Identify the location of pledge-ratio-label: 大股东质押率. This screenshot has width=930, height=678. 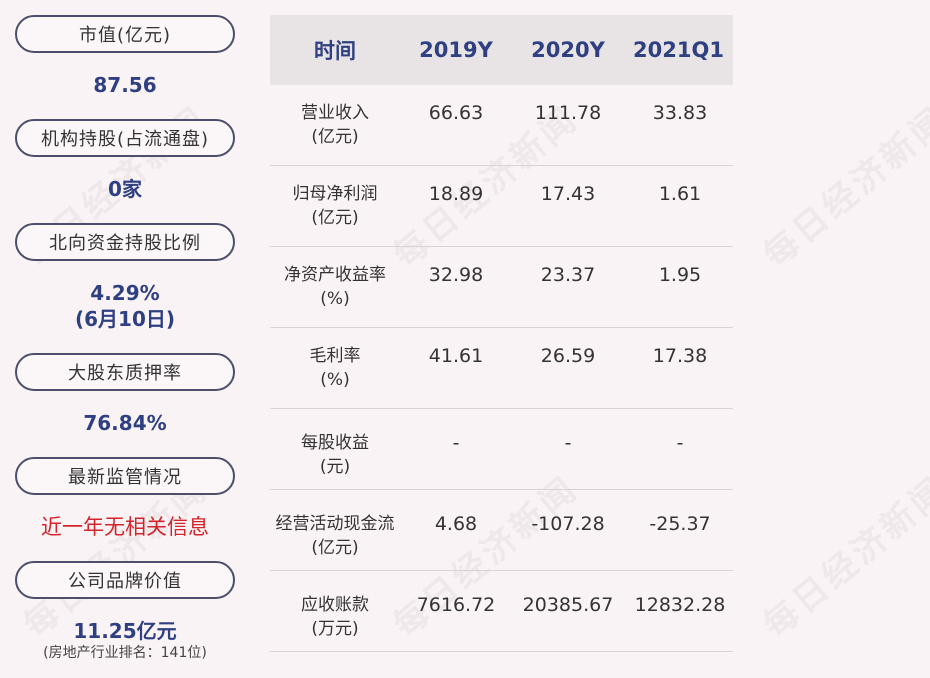
(125, 372).